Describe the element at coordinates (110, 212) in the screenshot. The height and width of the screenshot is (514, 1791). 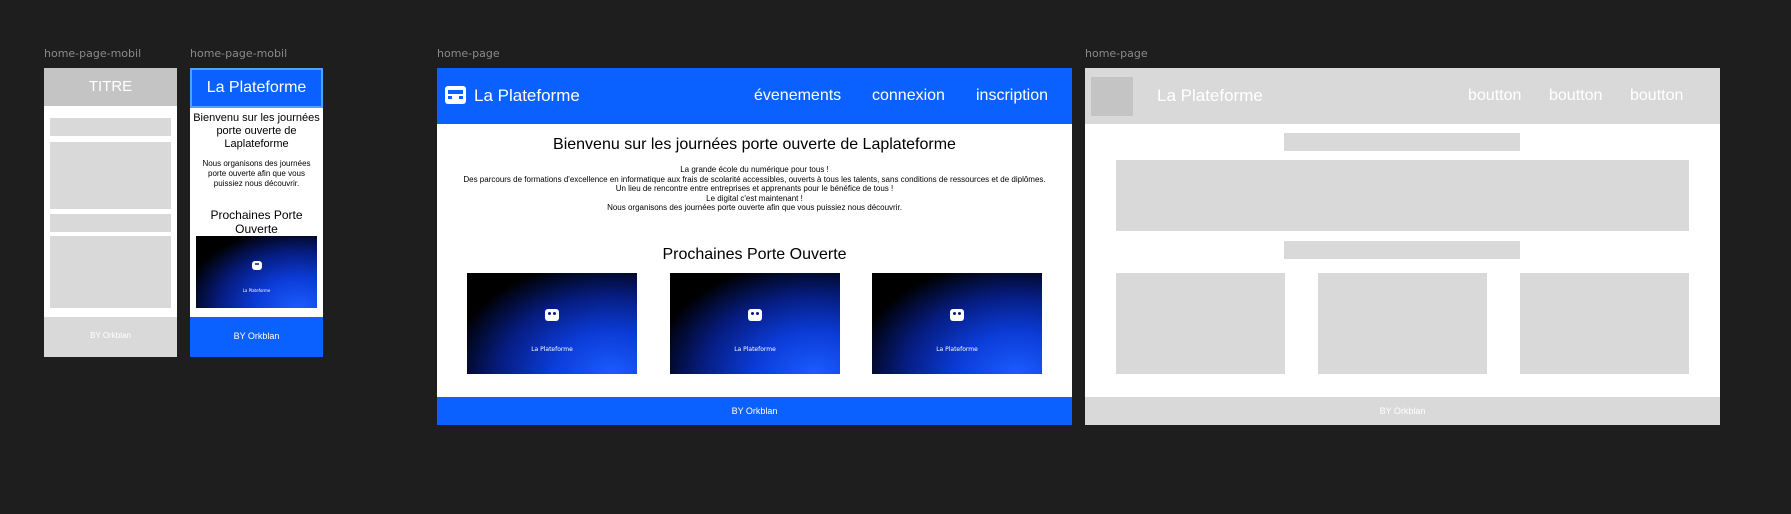
I see `frame-mobile-wireframe: TITRE BY Orkblan` at that location.